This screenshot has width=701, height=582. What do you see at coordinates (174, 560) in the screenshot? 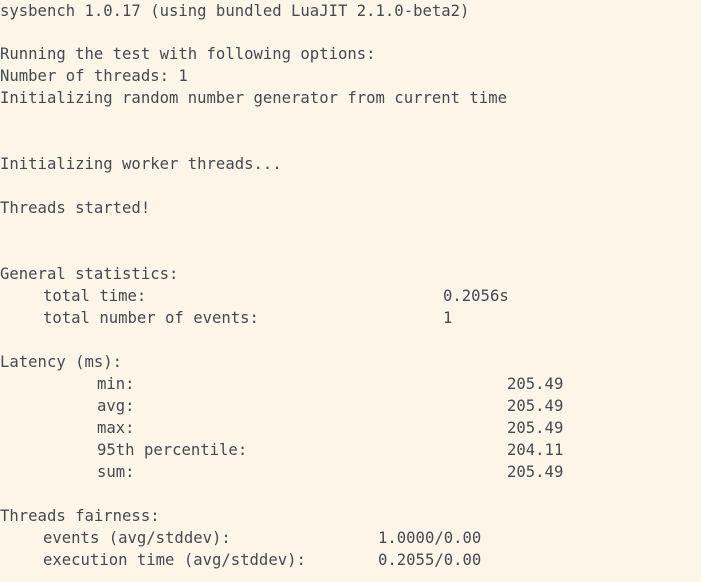
I see `fairness-exec-label: execution time (avg/stddev):` at bounding box center [174, 560].